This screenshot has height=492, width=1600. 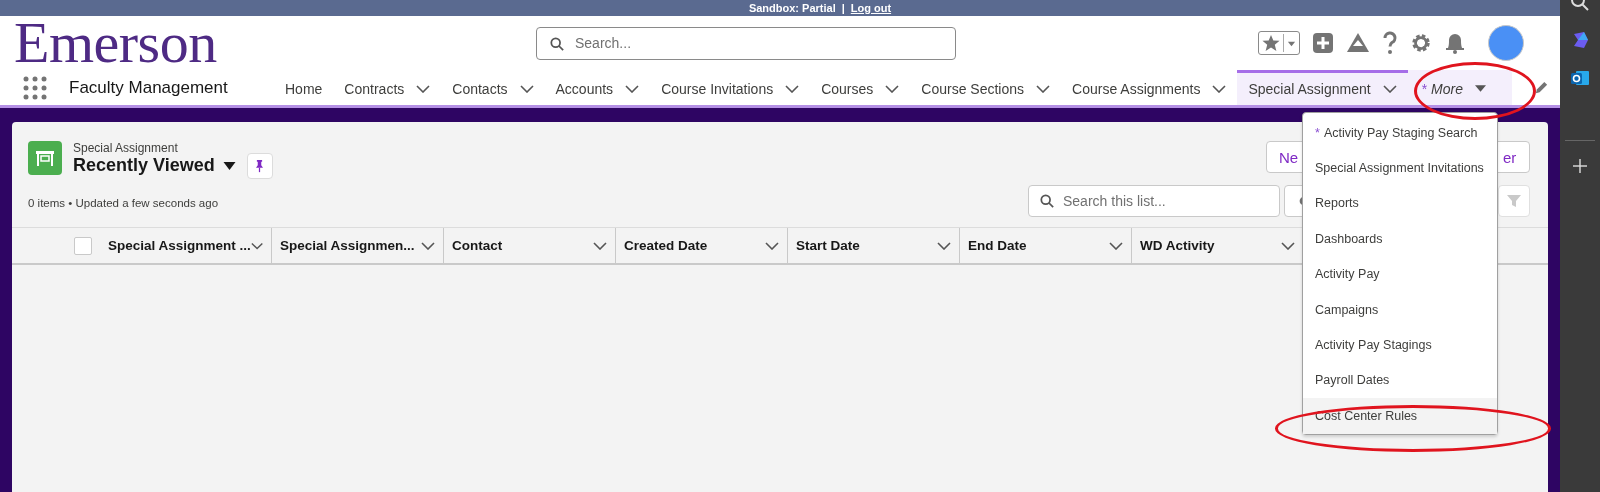 I want to click on nav-tab: Home, so click(x=304, y=87).